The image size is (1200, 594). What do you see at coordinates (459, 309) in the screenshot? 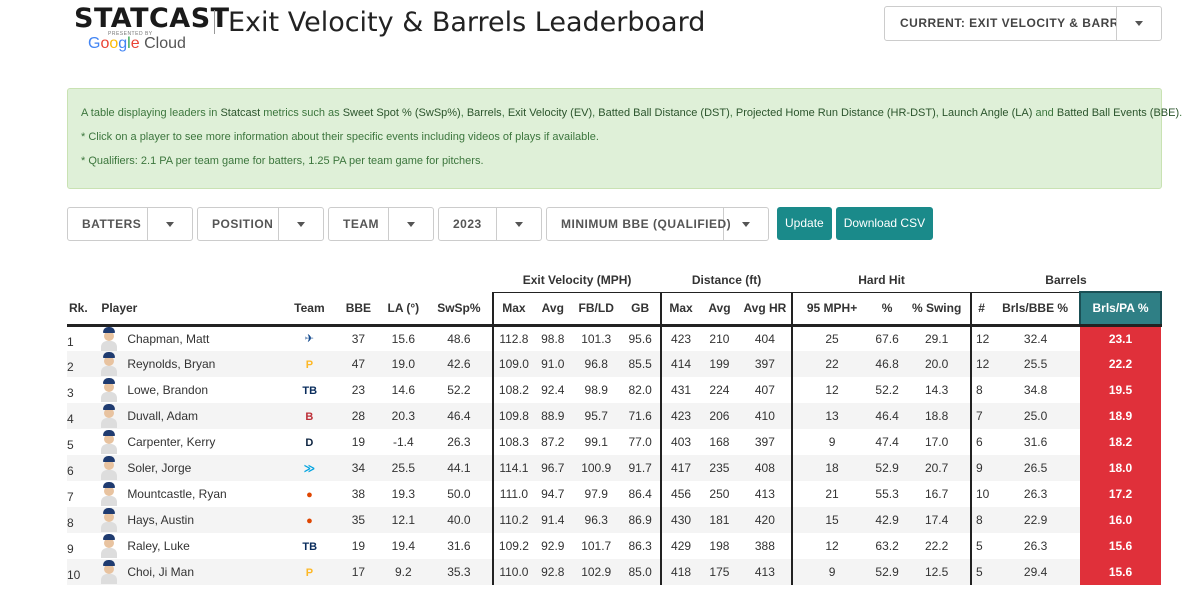
I see `col-swsp: SwSp%` at bounding box center [459, 309].